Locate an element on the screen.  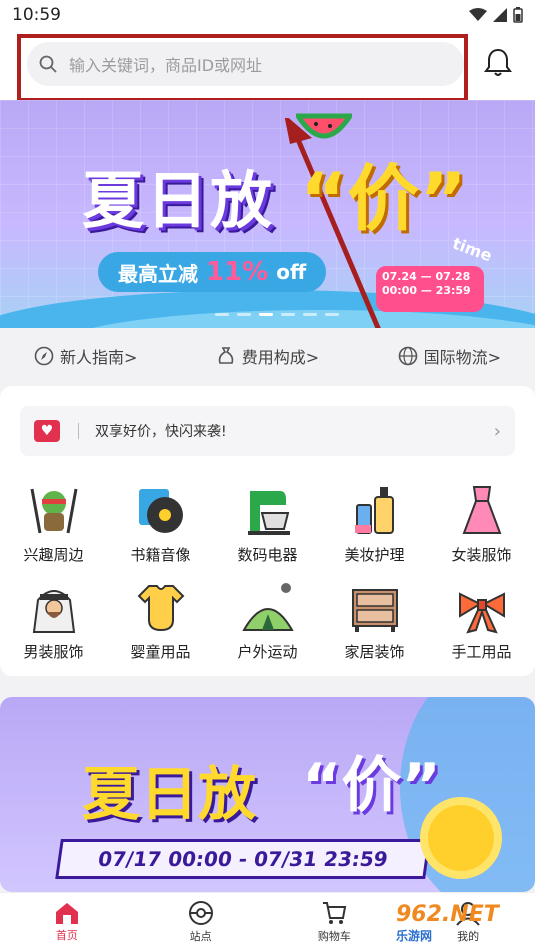
home-icon is located at coordinates (66, 913).